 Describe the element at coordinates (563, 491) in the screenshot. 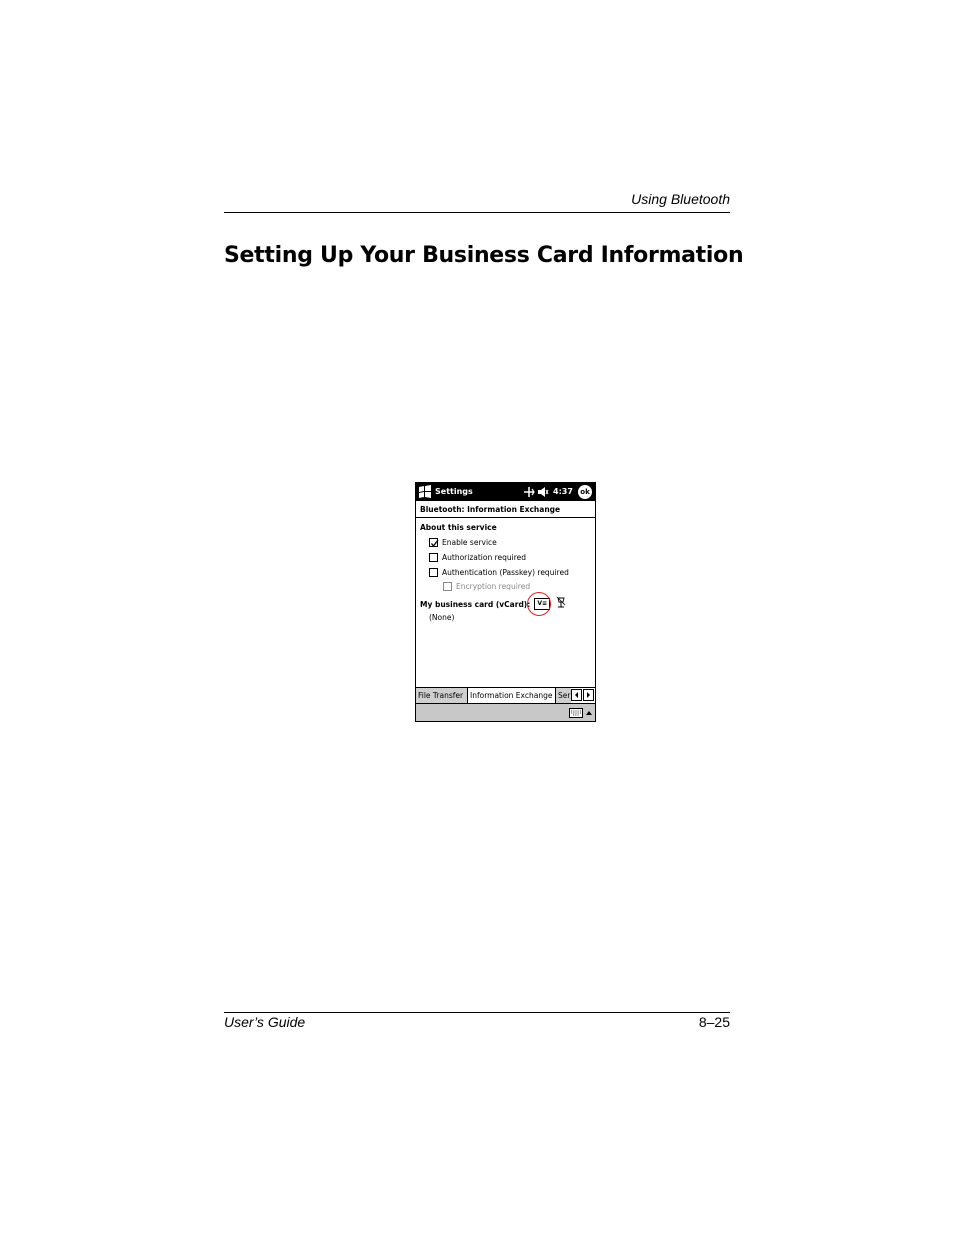

I see `clock: 4:37` at that location.